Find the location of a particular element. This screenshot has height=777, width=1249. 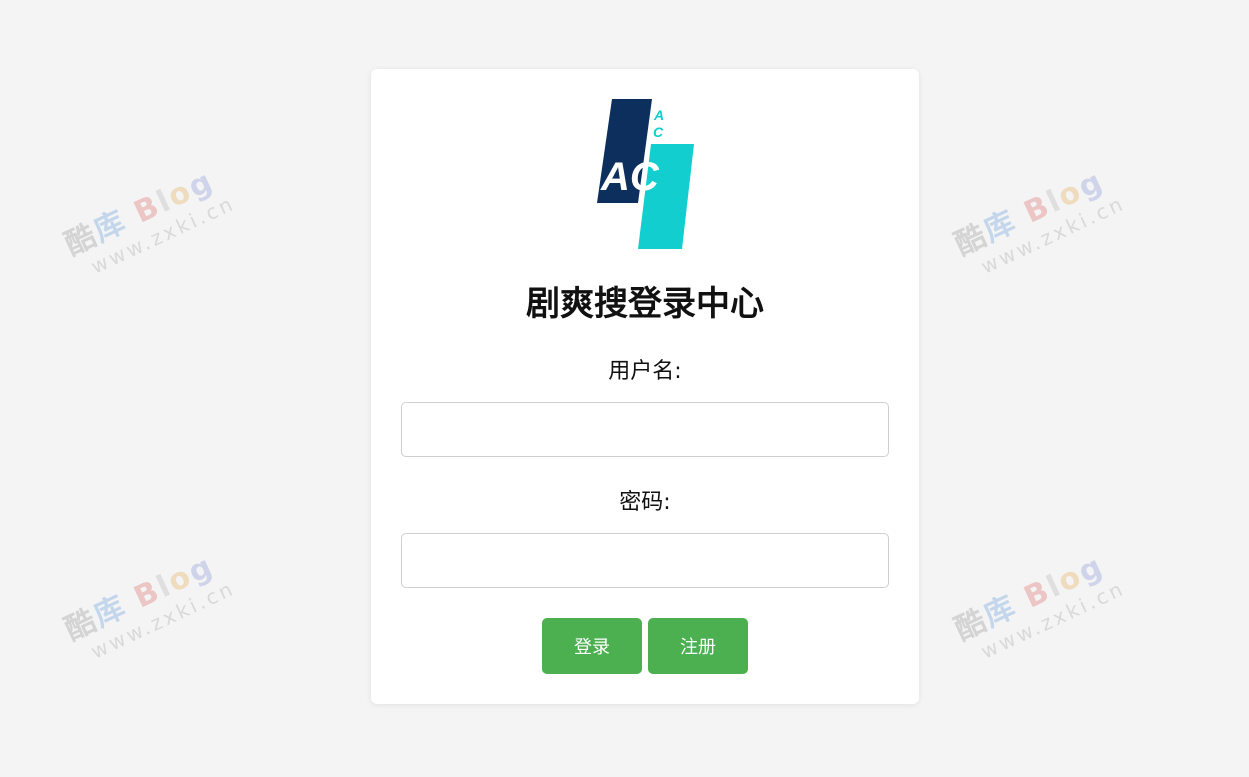

login-button: 登录 is located at coordinates (592, 646).